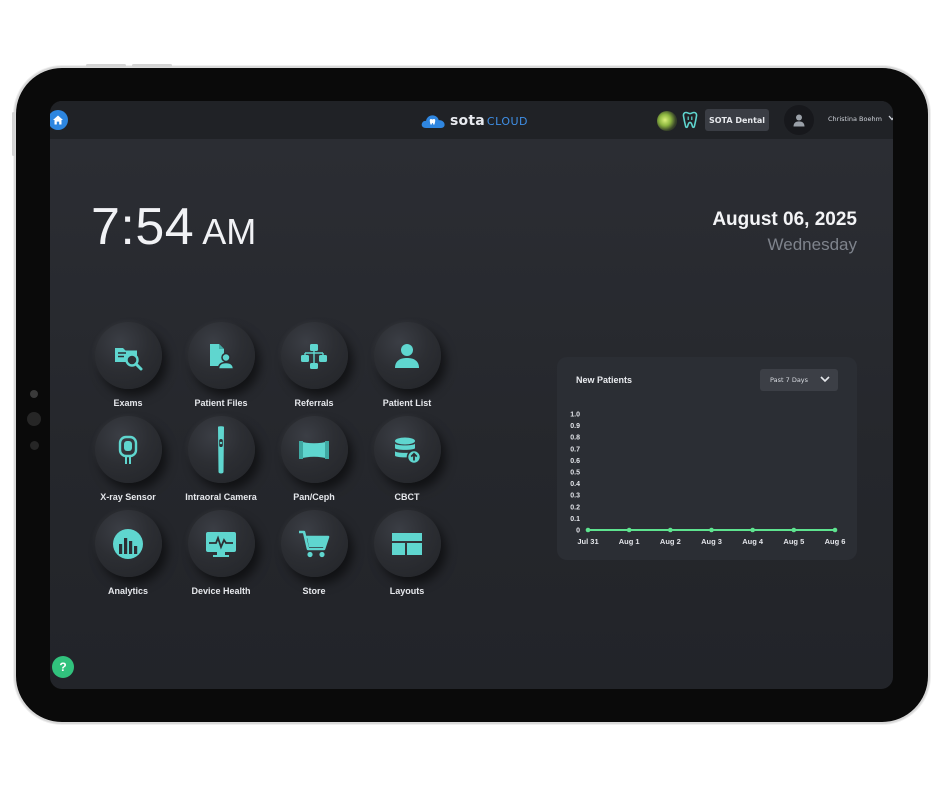  I want to click on cbct-icon, so click(408, 450).